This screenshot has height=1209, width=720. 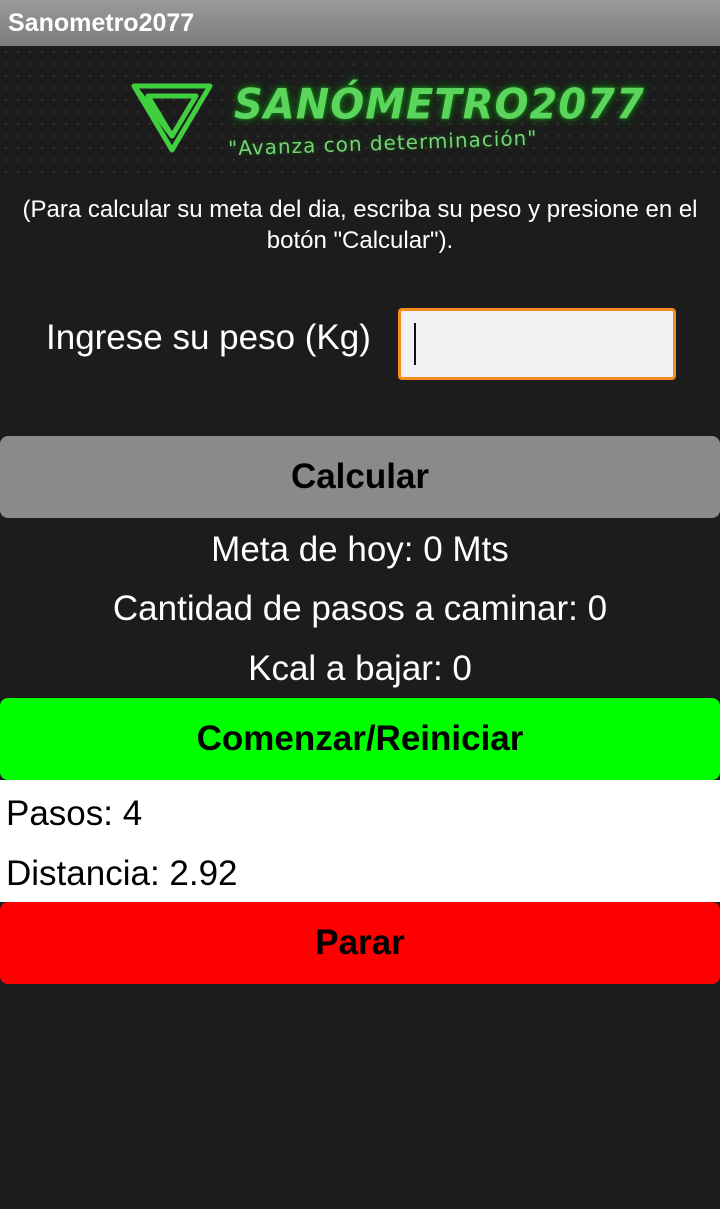 What do you see at coordinates (537, 344) in the screenshot?
I see `weight-input` at bounding box center [537, 344].